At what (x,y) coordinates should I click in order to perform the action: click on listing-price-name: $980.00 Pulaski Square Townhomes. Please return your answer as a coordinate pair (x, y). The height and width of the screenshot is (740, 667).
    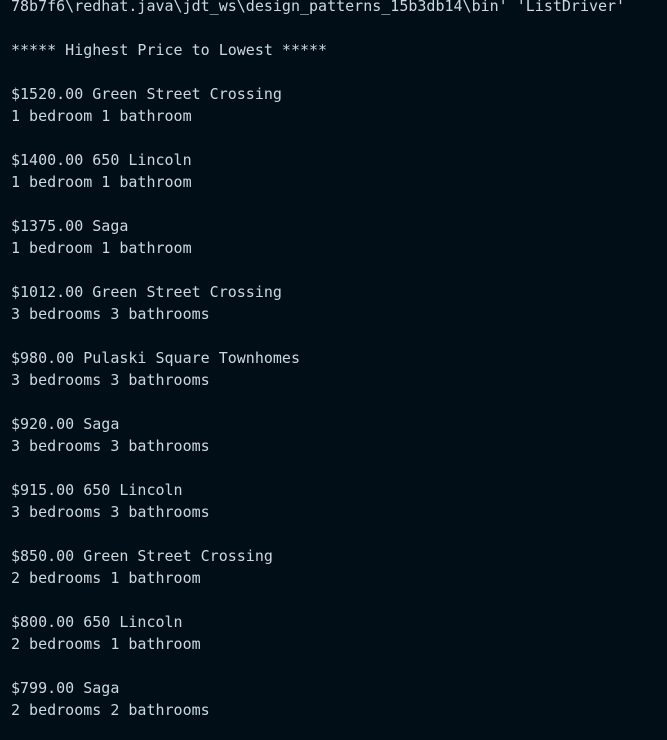
    Looking at the image, I should click on (155, 358).